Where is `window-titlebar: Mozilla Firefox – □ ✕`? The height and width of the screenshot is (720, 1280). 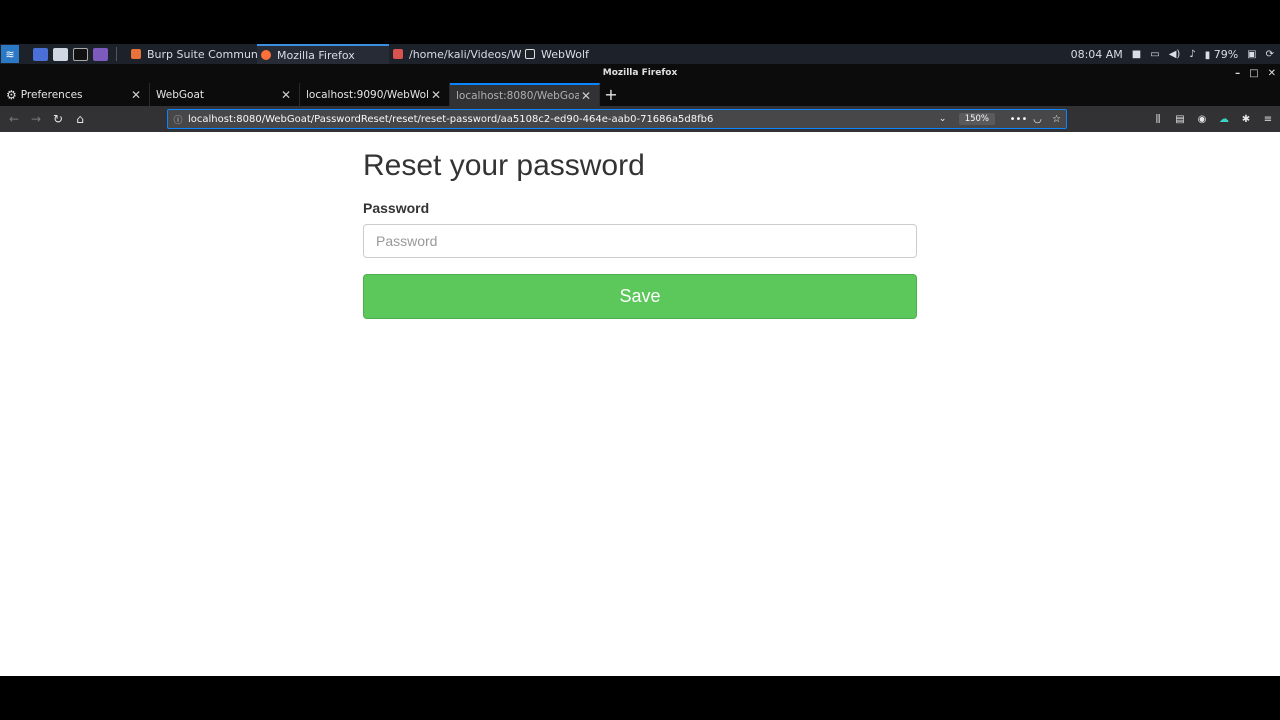 window-titlebar: Mozilla Firefox – □ ✕ is located at coordinates (640, 73).